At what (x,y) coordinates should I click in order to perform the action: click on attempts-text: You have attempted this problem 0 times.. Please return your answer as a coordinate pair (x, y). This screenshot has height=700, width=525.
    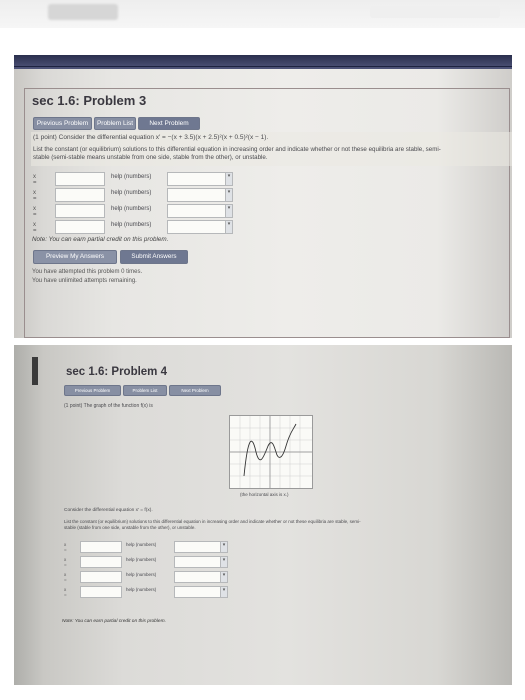
    Looking at the image, I should click on (87, 272).